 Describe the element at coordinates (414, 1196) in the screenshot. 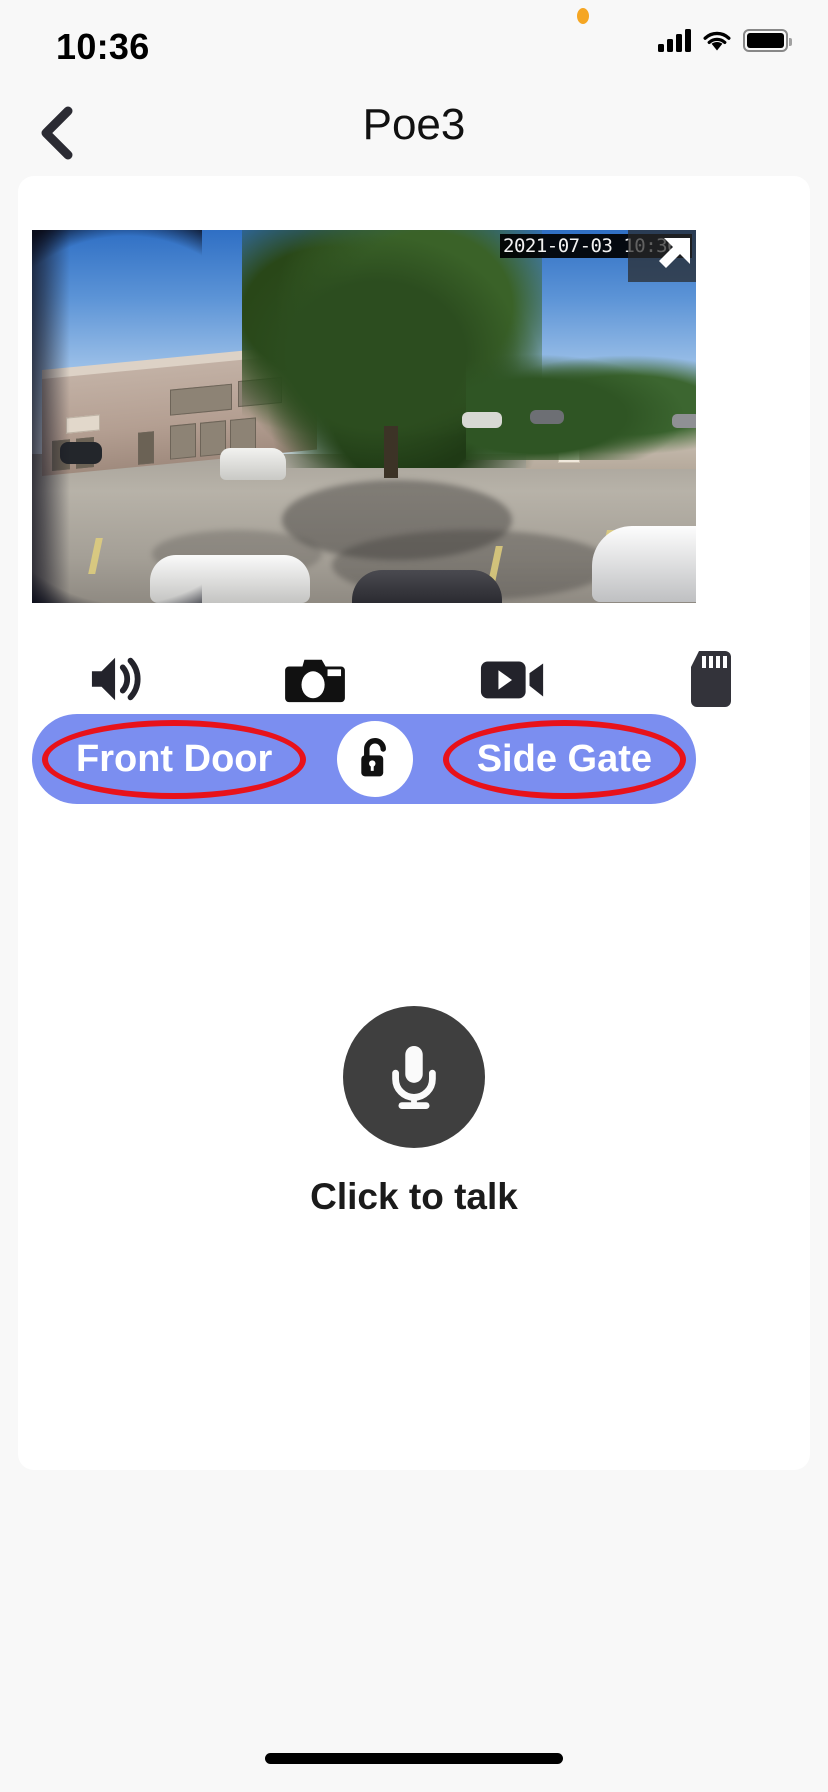

I see `talk-label: Click to talk` at that location.